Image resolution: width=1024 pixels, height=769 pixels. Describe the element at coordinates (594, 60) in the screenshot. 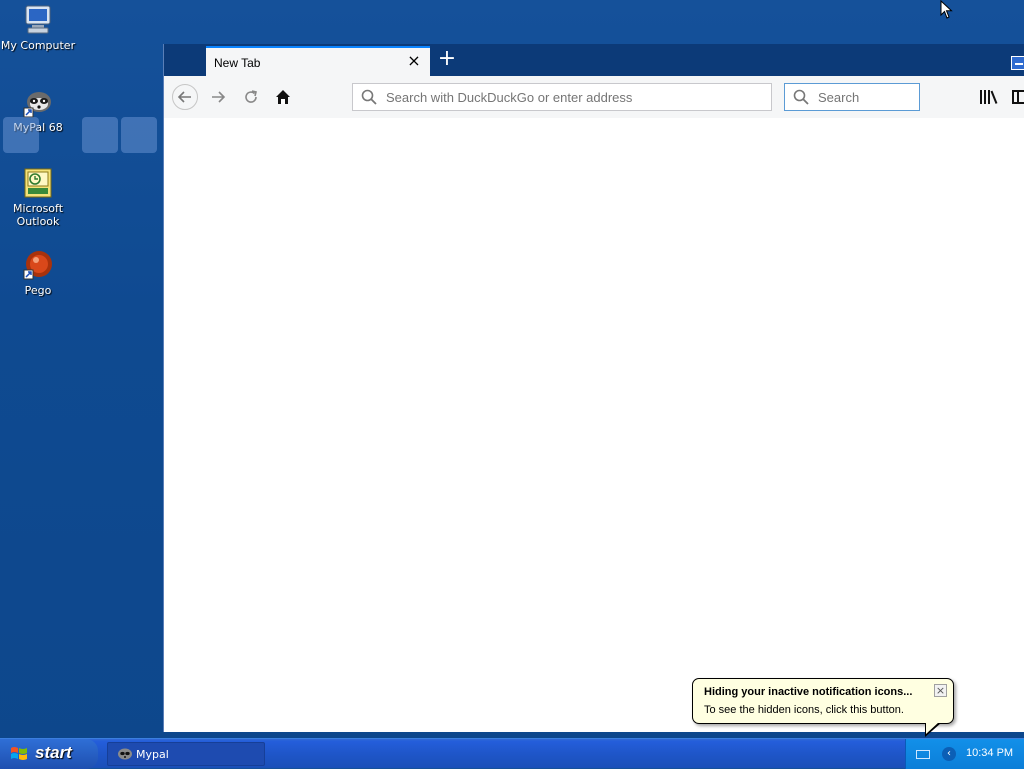

I see `tab-strip: New Tab × +` at that location.